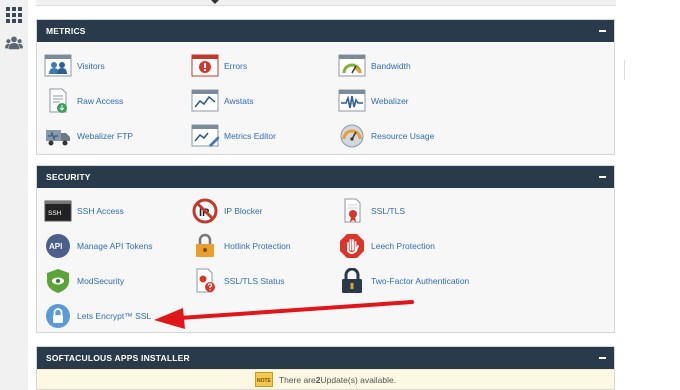 This screenshot has width=680, height=390. I want to click on metrics-title: METRICS, so click(66, 31).